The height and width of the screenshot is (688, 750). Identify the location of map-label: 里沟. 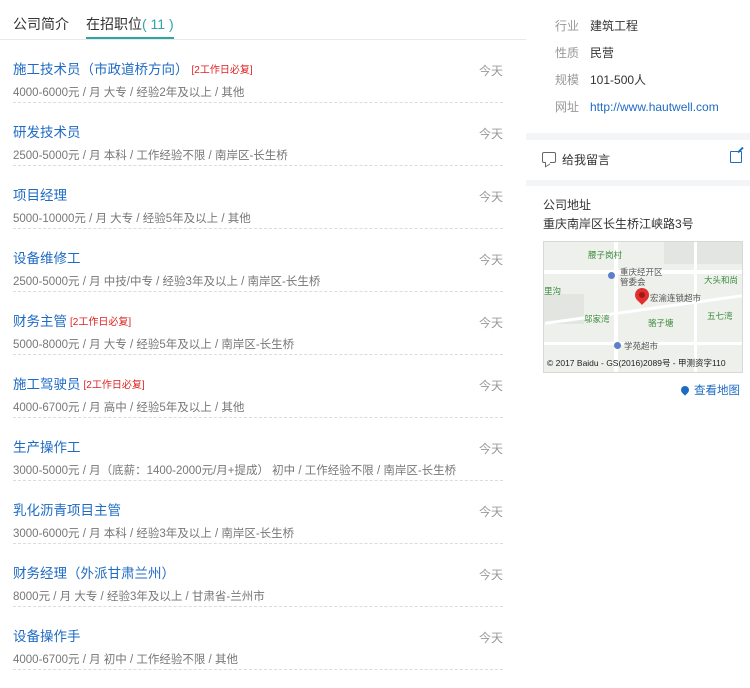
(553, 291).